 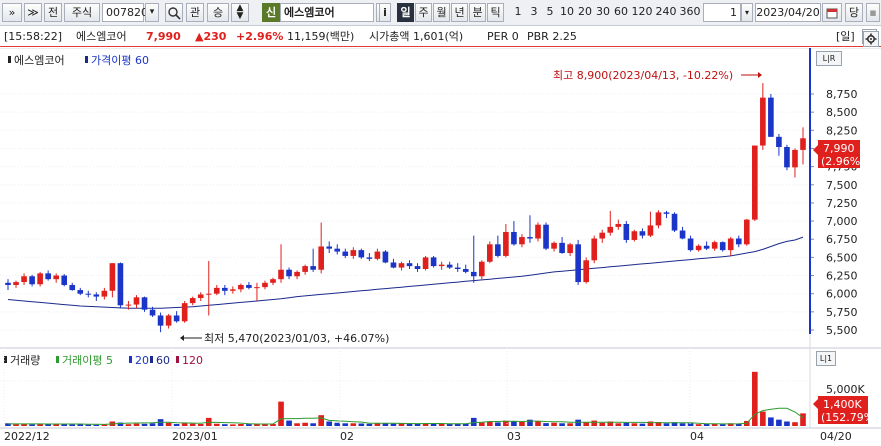 What do you see at coordinates (195, 12) in the screenshot?
I see `gwan-button: 관` at bounding box center [195, 12].